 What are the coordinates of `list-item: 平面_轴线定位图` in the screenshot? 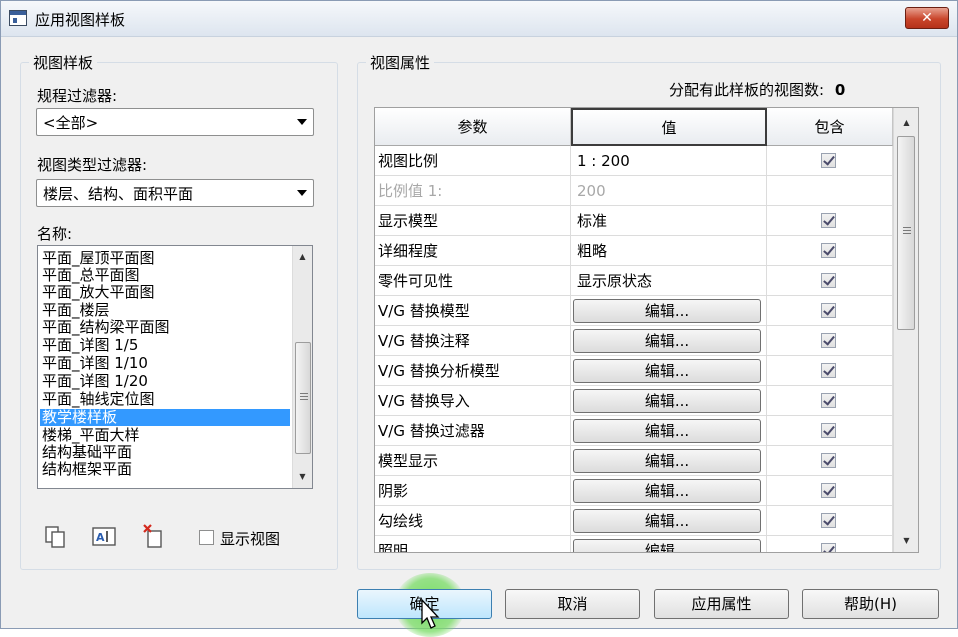 It's located at (164, 399).